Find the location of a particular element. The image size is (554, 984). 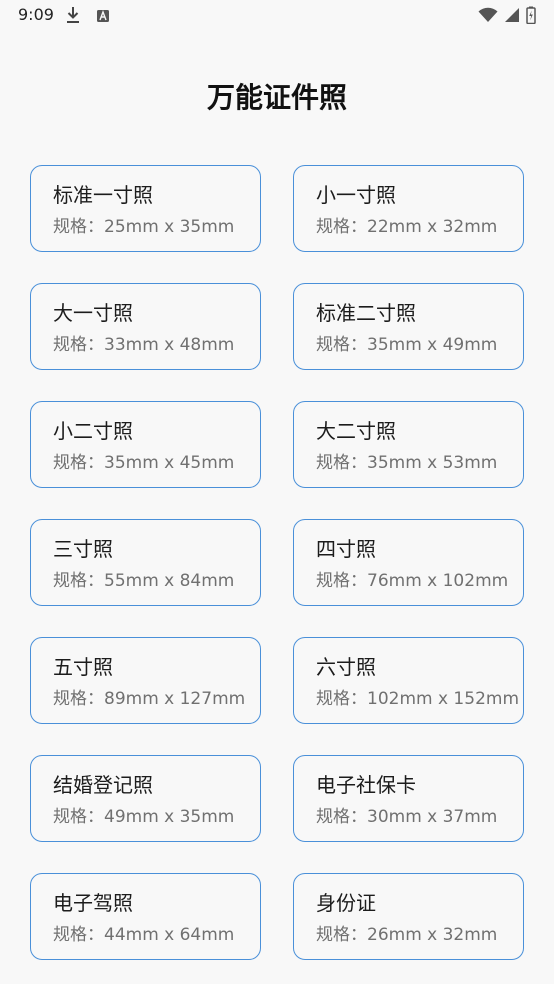

photo-size-card: 六寸照 规格：102mm x 152mm is located at coordinates (408, 680).